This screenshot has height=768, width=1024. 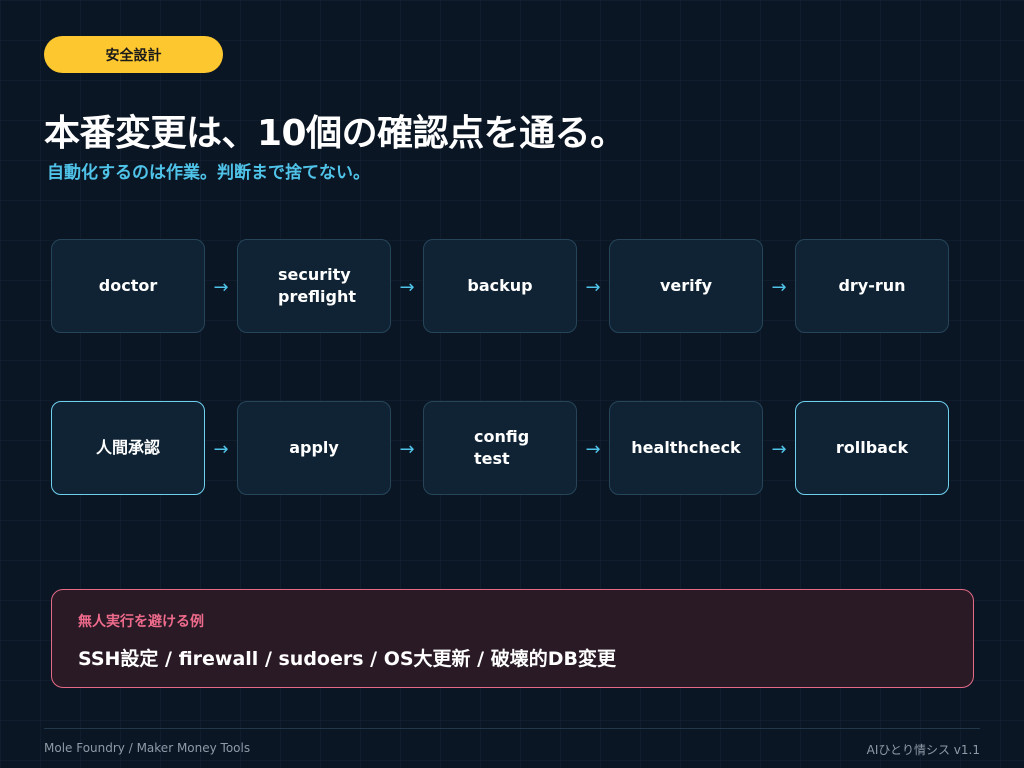 I want to click on step-dry-run: dry-run, so click(x=872, y=286).